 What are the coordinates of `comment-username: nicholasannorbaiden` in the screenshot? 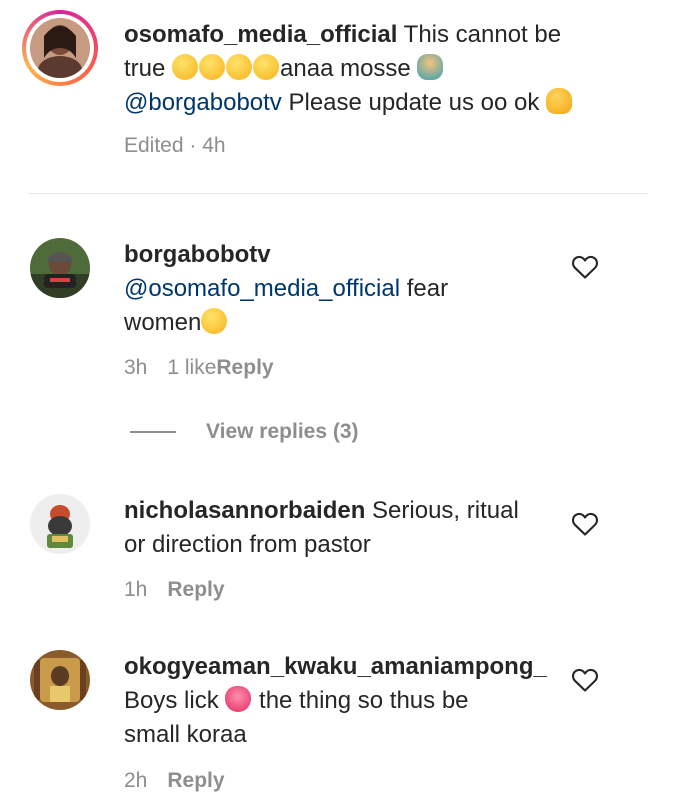 It's located at (244, 510).